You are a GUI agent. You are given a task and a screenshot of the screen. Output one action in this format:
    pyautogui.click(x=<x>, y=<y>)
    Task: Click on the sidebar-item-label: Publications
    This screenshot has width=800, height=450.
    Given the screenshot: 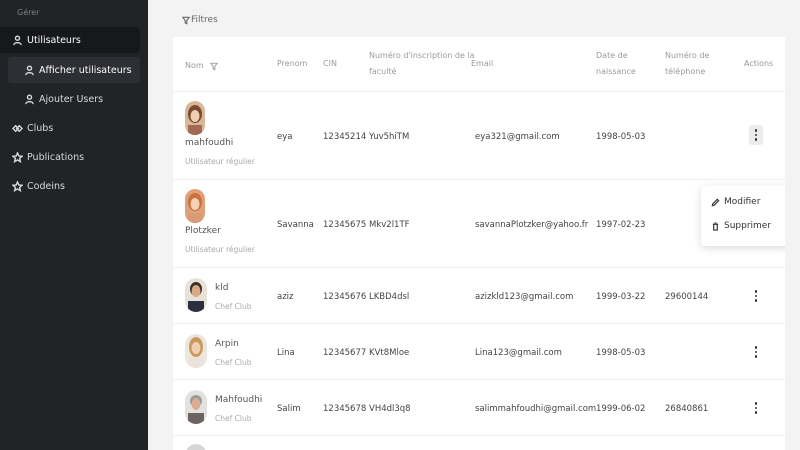 What is the action you would take?
    pyautogui.click(x=56, y=157)
    